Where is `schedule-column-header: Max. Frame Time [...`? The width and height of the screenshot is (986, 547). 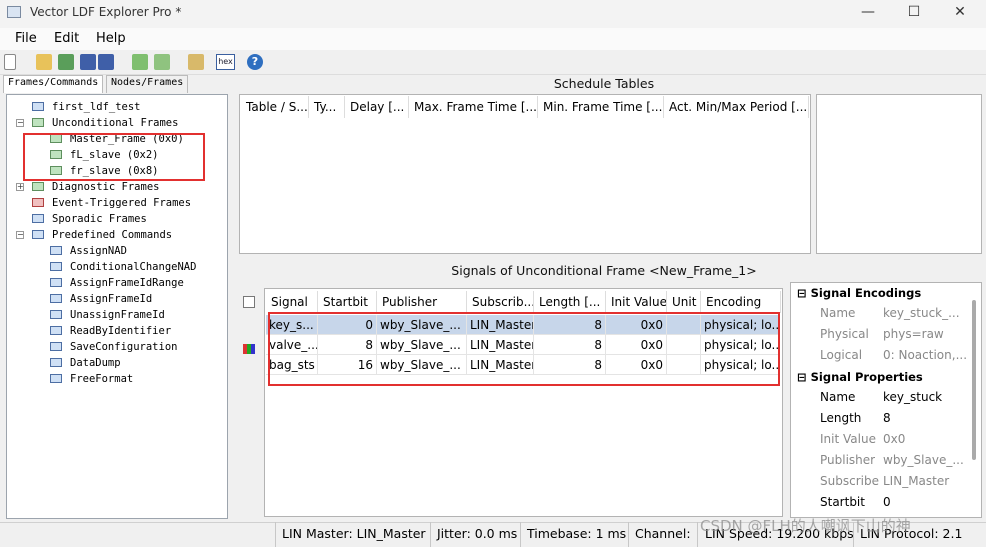 schedule-column-header: Max. Frame Time [... is located at coordinates (473, 107).